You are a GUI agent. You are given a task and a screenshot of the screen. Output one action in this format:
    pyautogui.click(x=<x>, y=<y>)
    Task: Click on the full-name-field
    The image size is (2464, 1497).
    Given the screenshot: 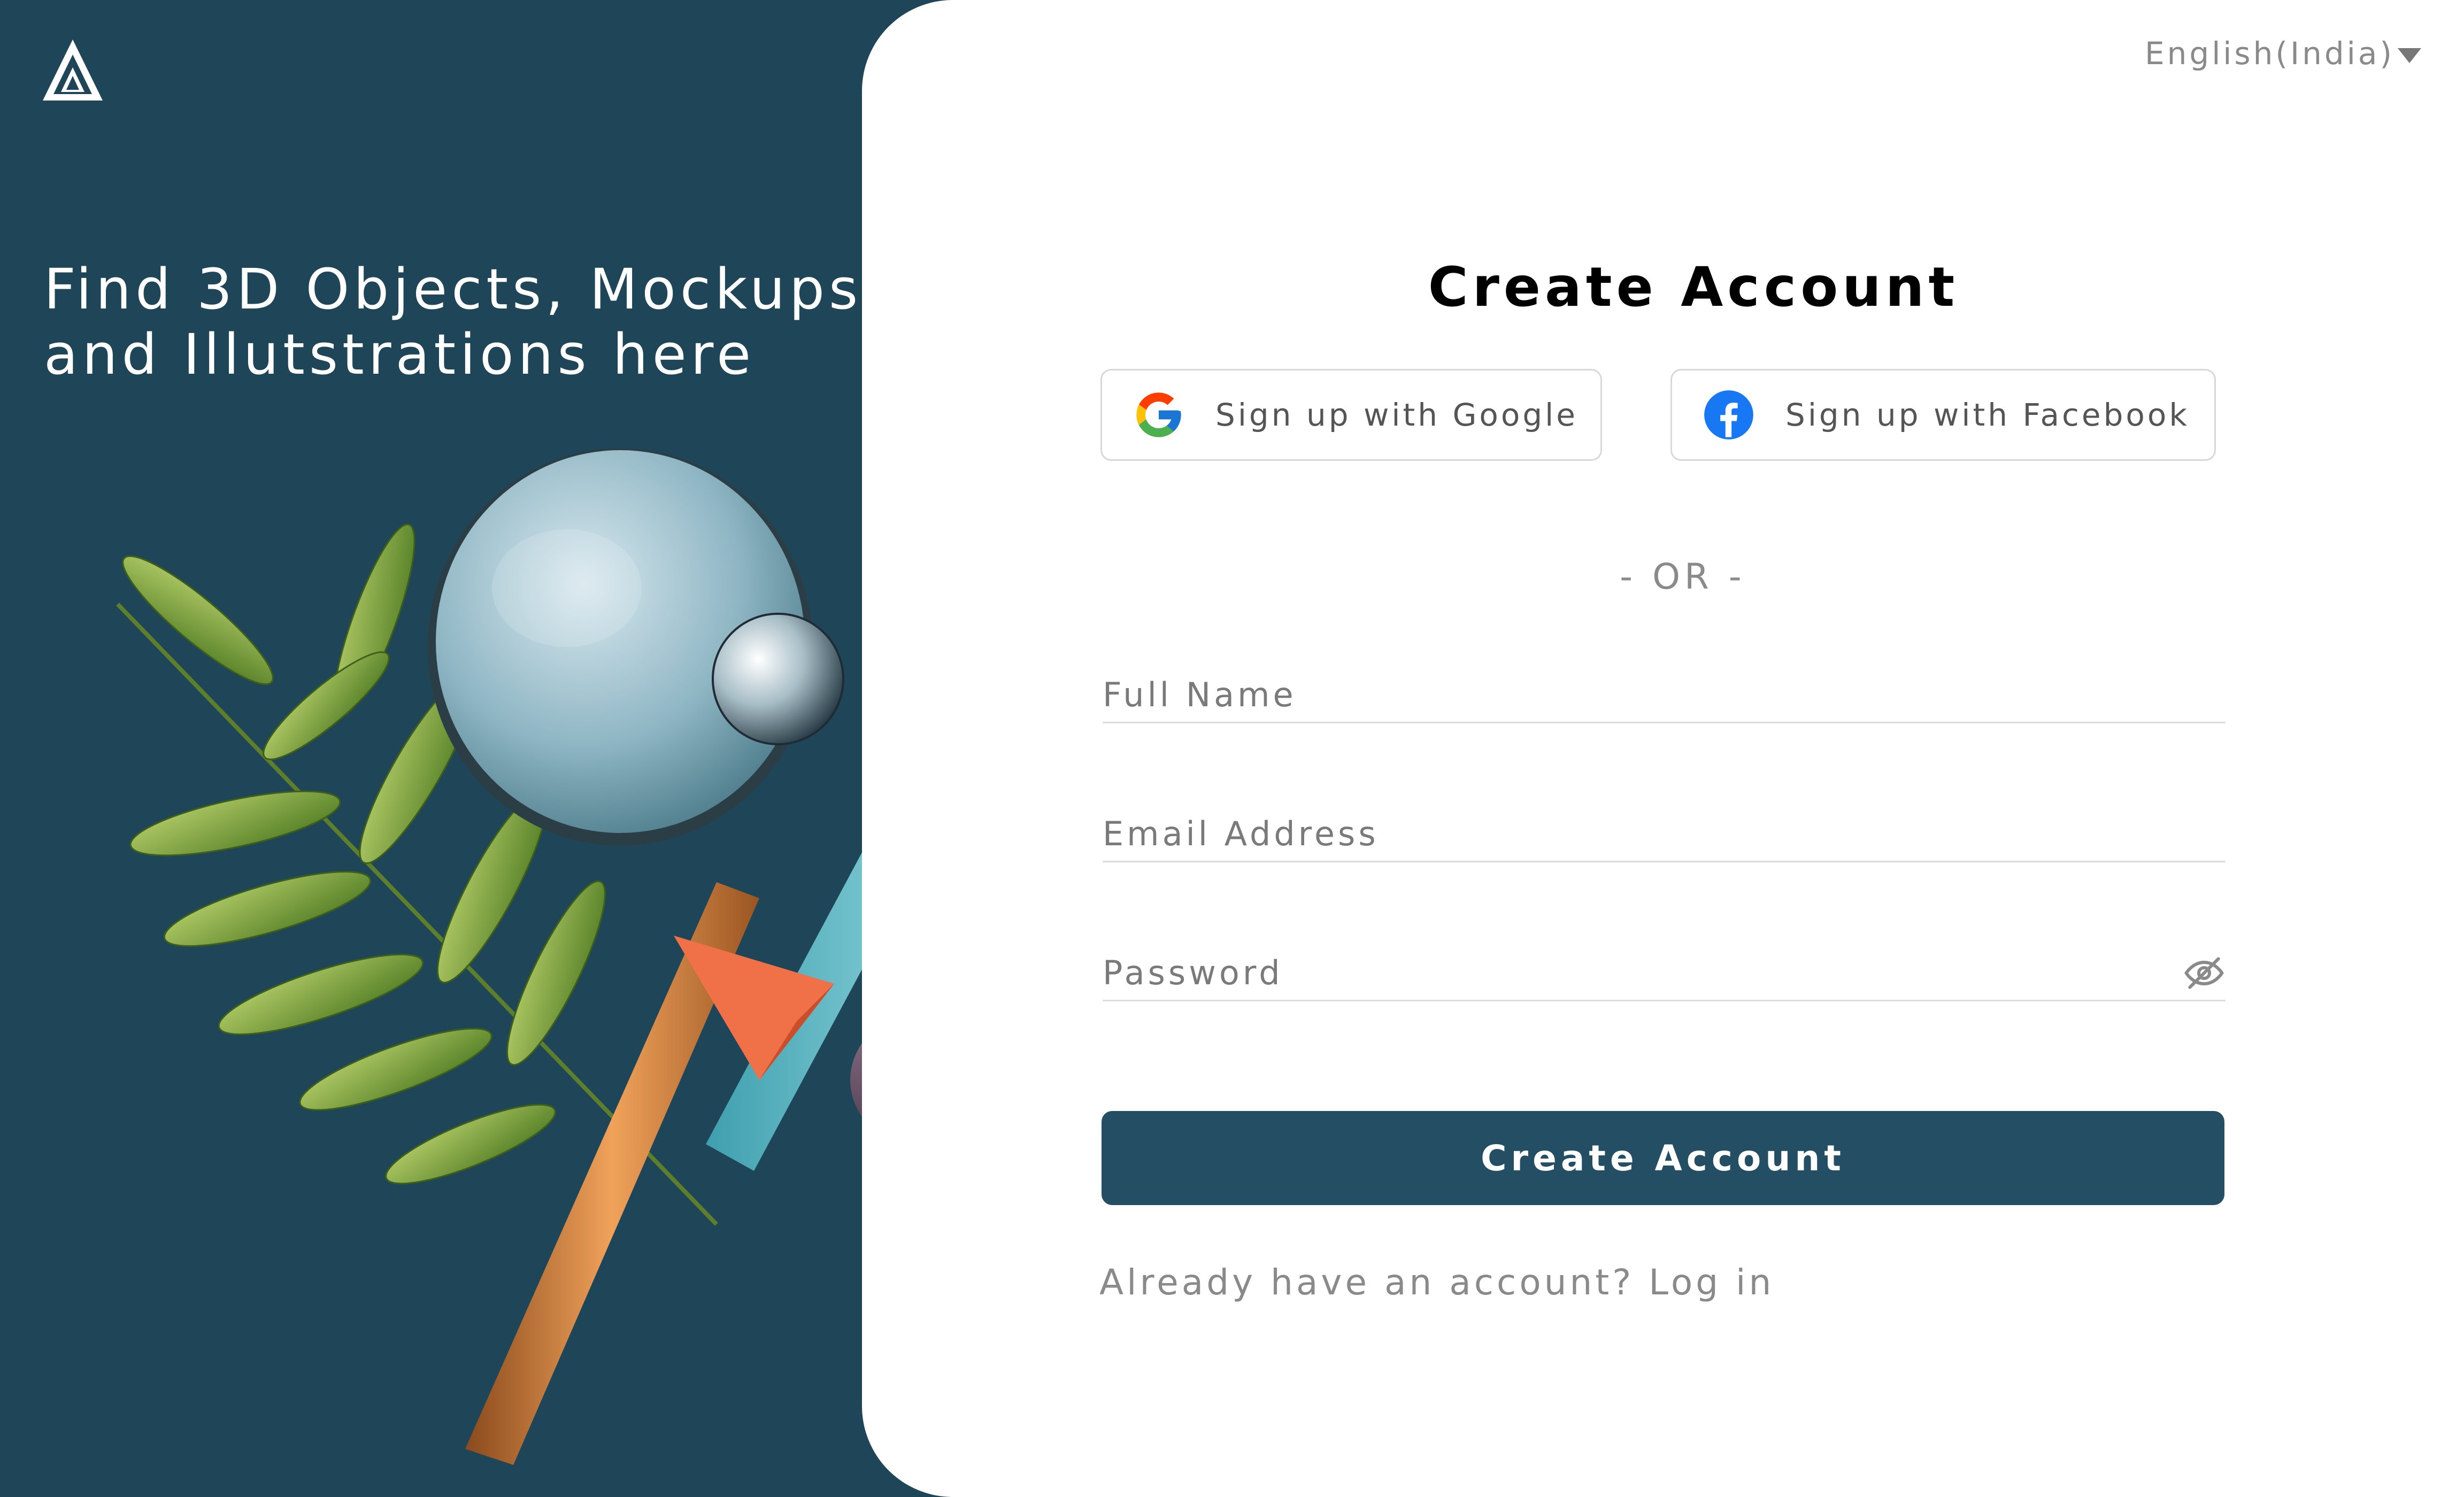 What is the action you would take?
    pyautogui.click(x=1664, y=693)
    